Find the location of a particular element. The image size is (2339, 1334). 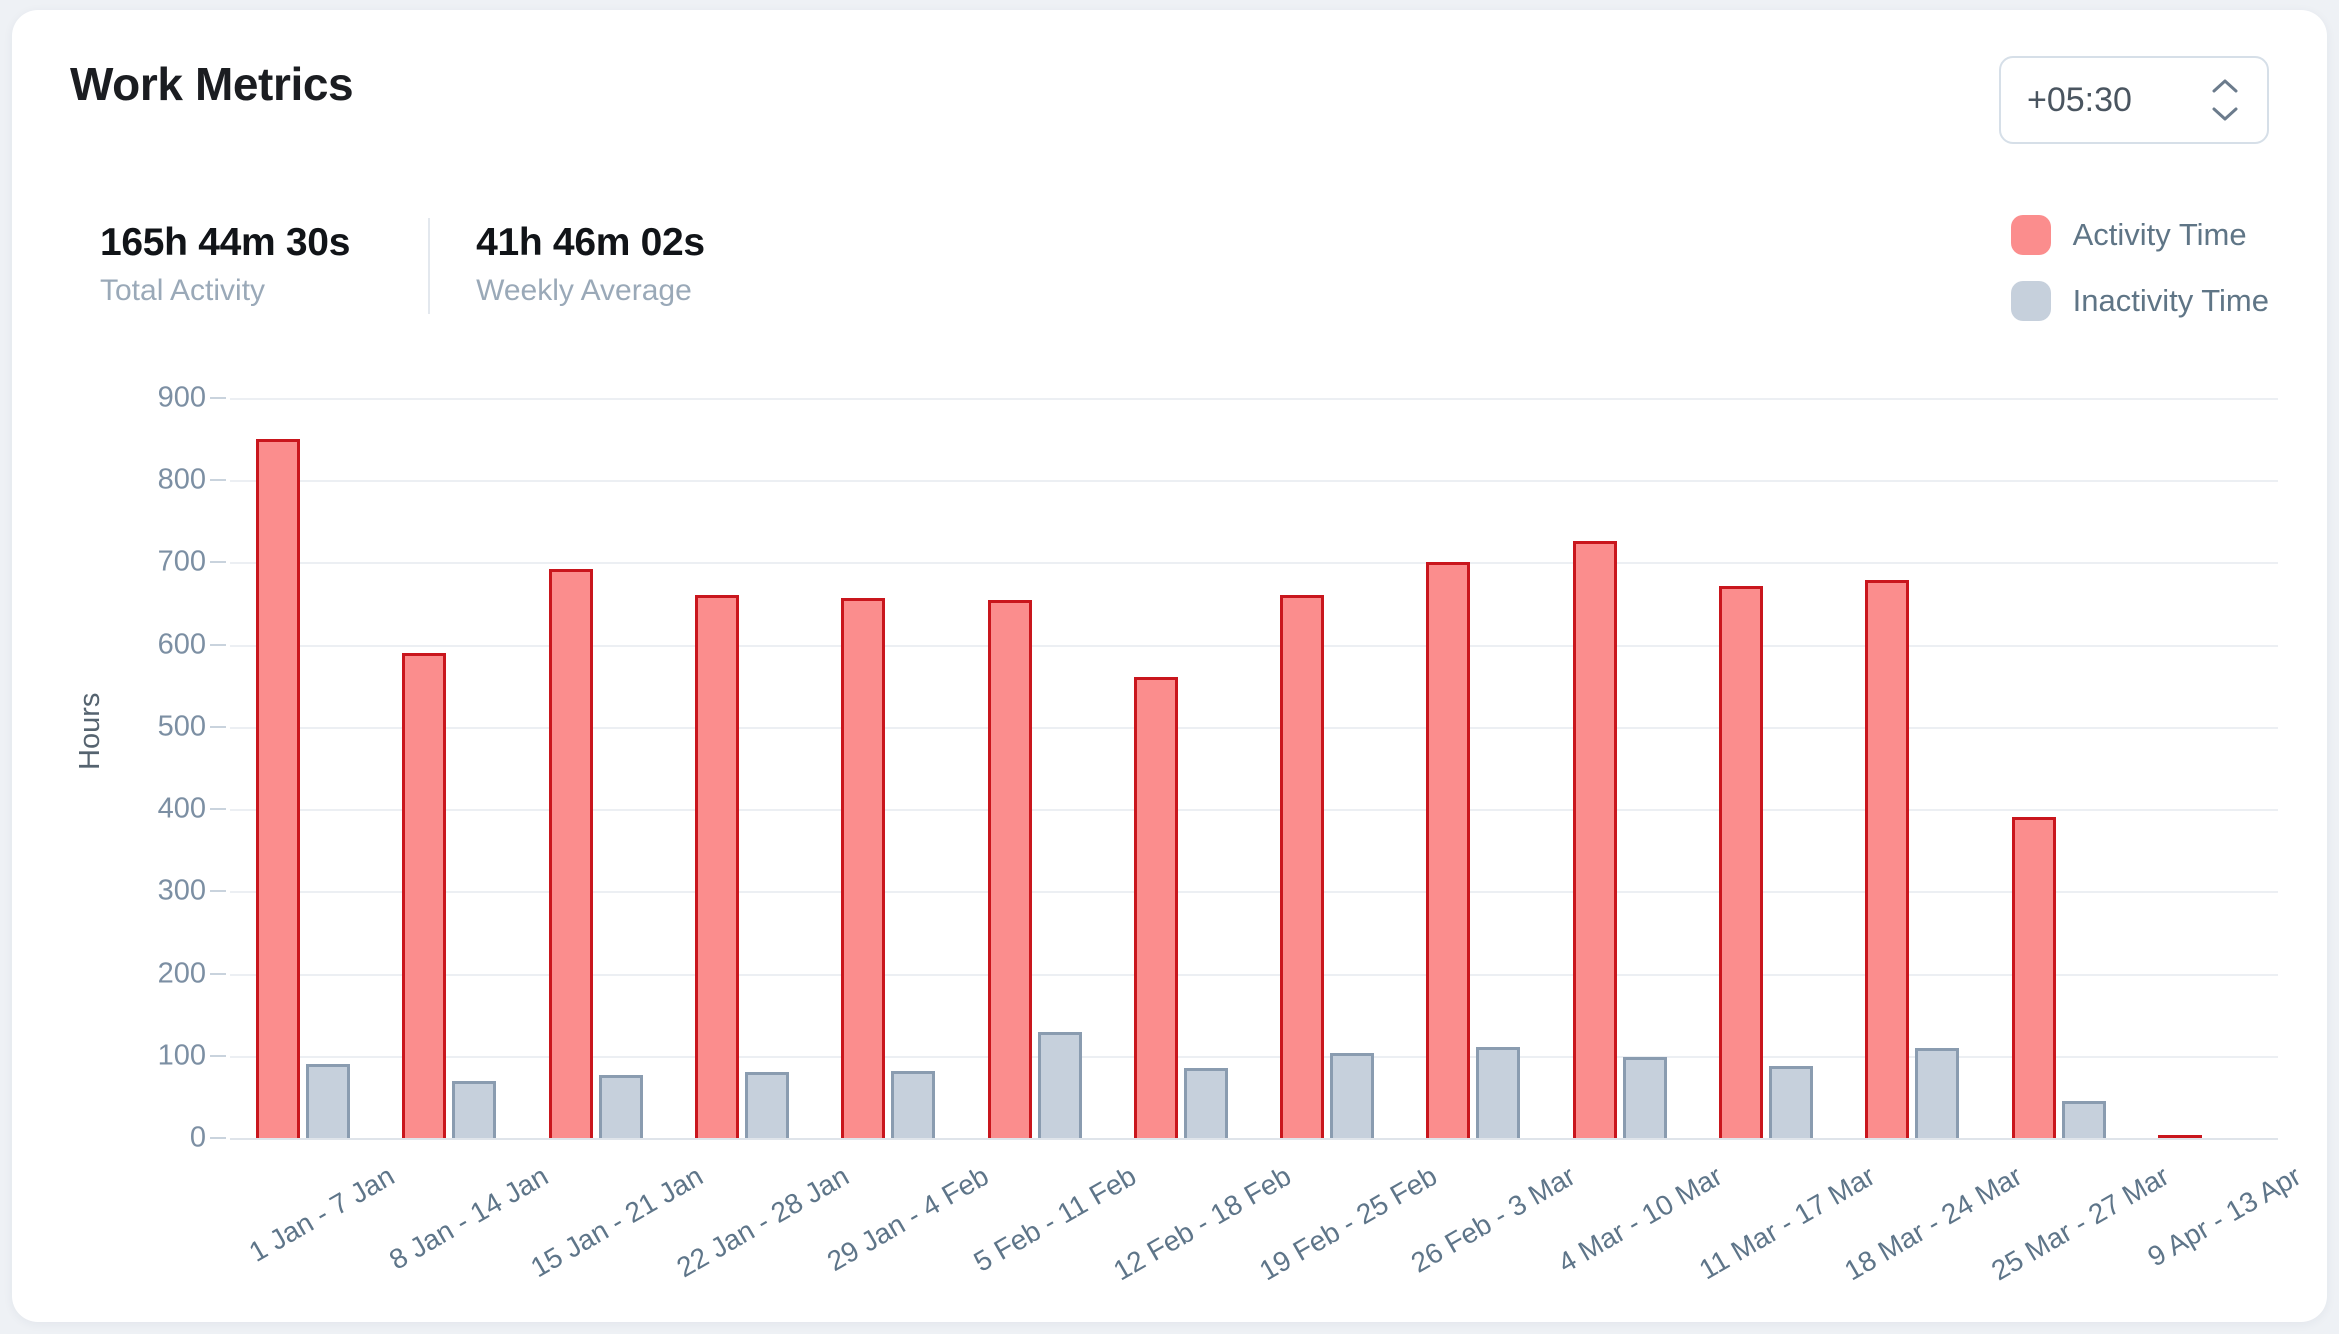

x-label-cell: 26 Feb - 3 Mar is located at coordinates (1490, 1234).